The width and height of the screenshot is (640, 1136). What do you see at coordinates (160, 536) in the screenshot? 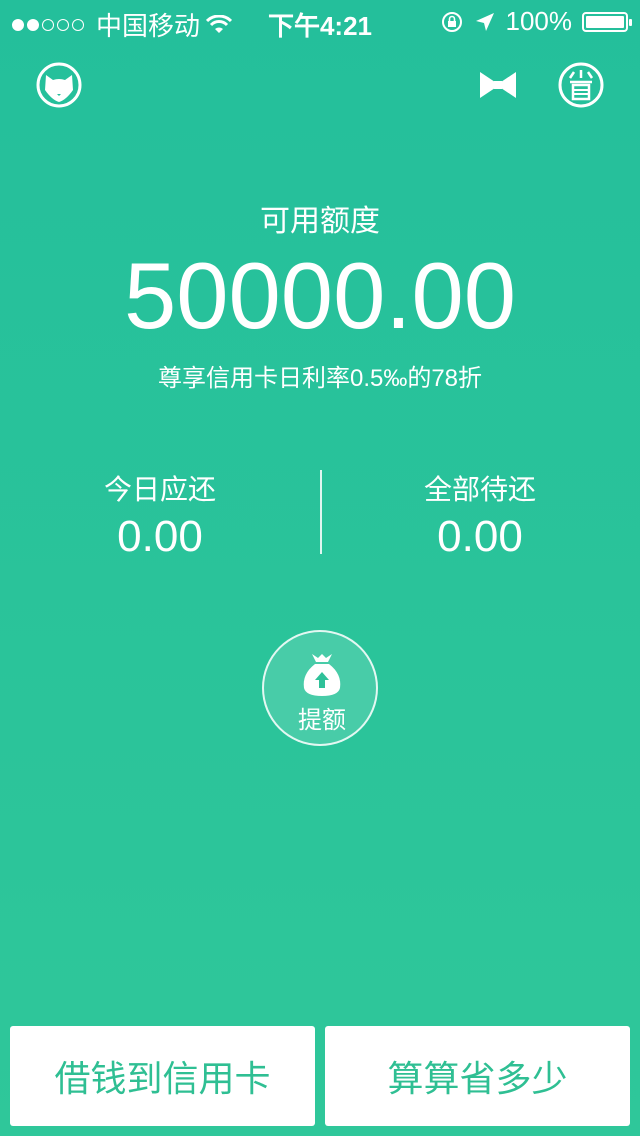
I see `today-due-value: 0.00` at bounding box center [160, 536].